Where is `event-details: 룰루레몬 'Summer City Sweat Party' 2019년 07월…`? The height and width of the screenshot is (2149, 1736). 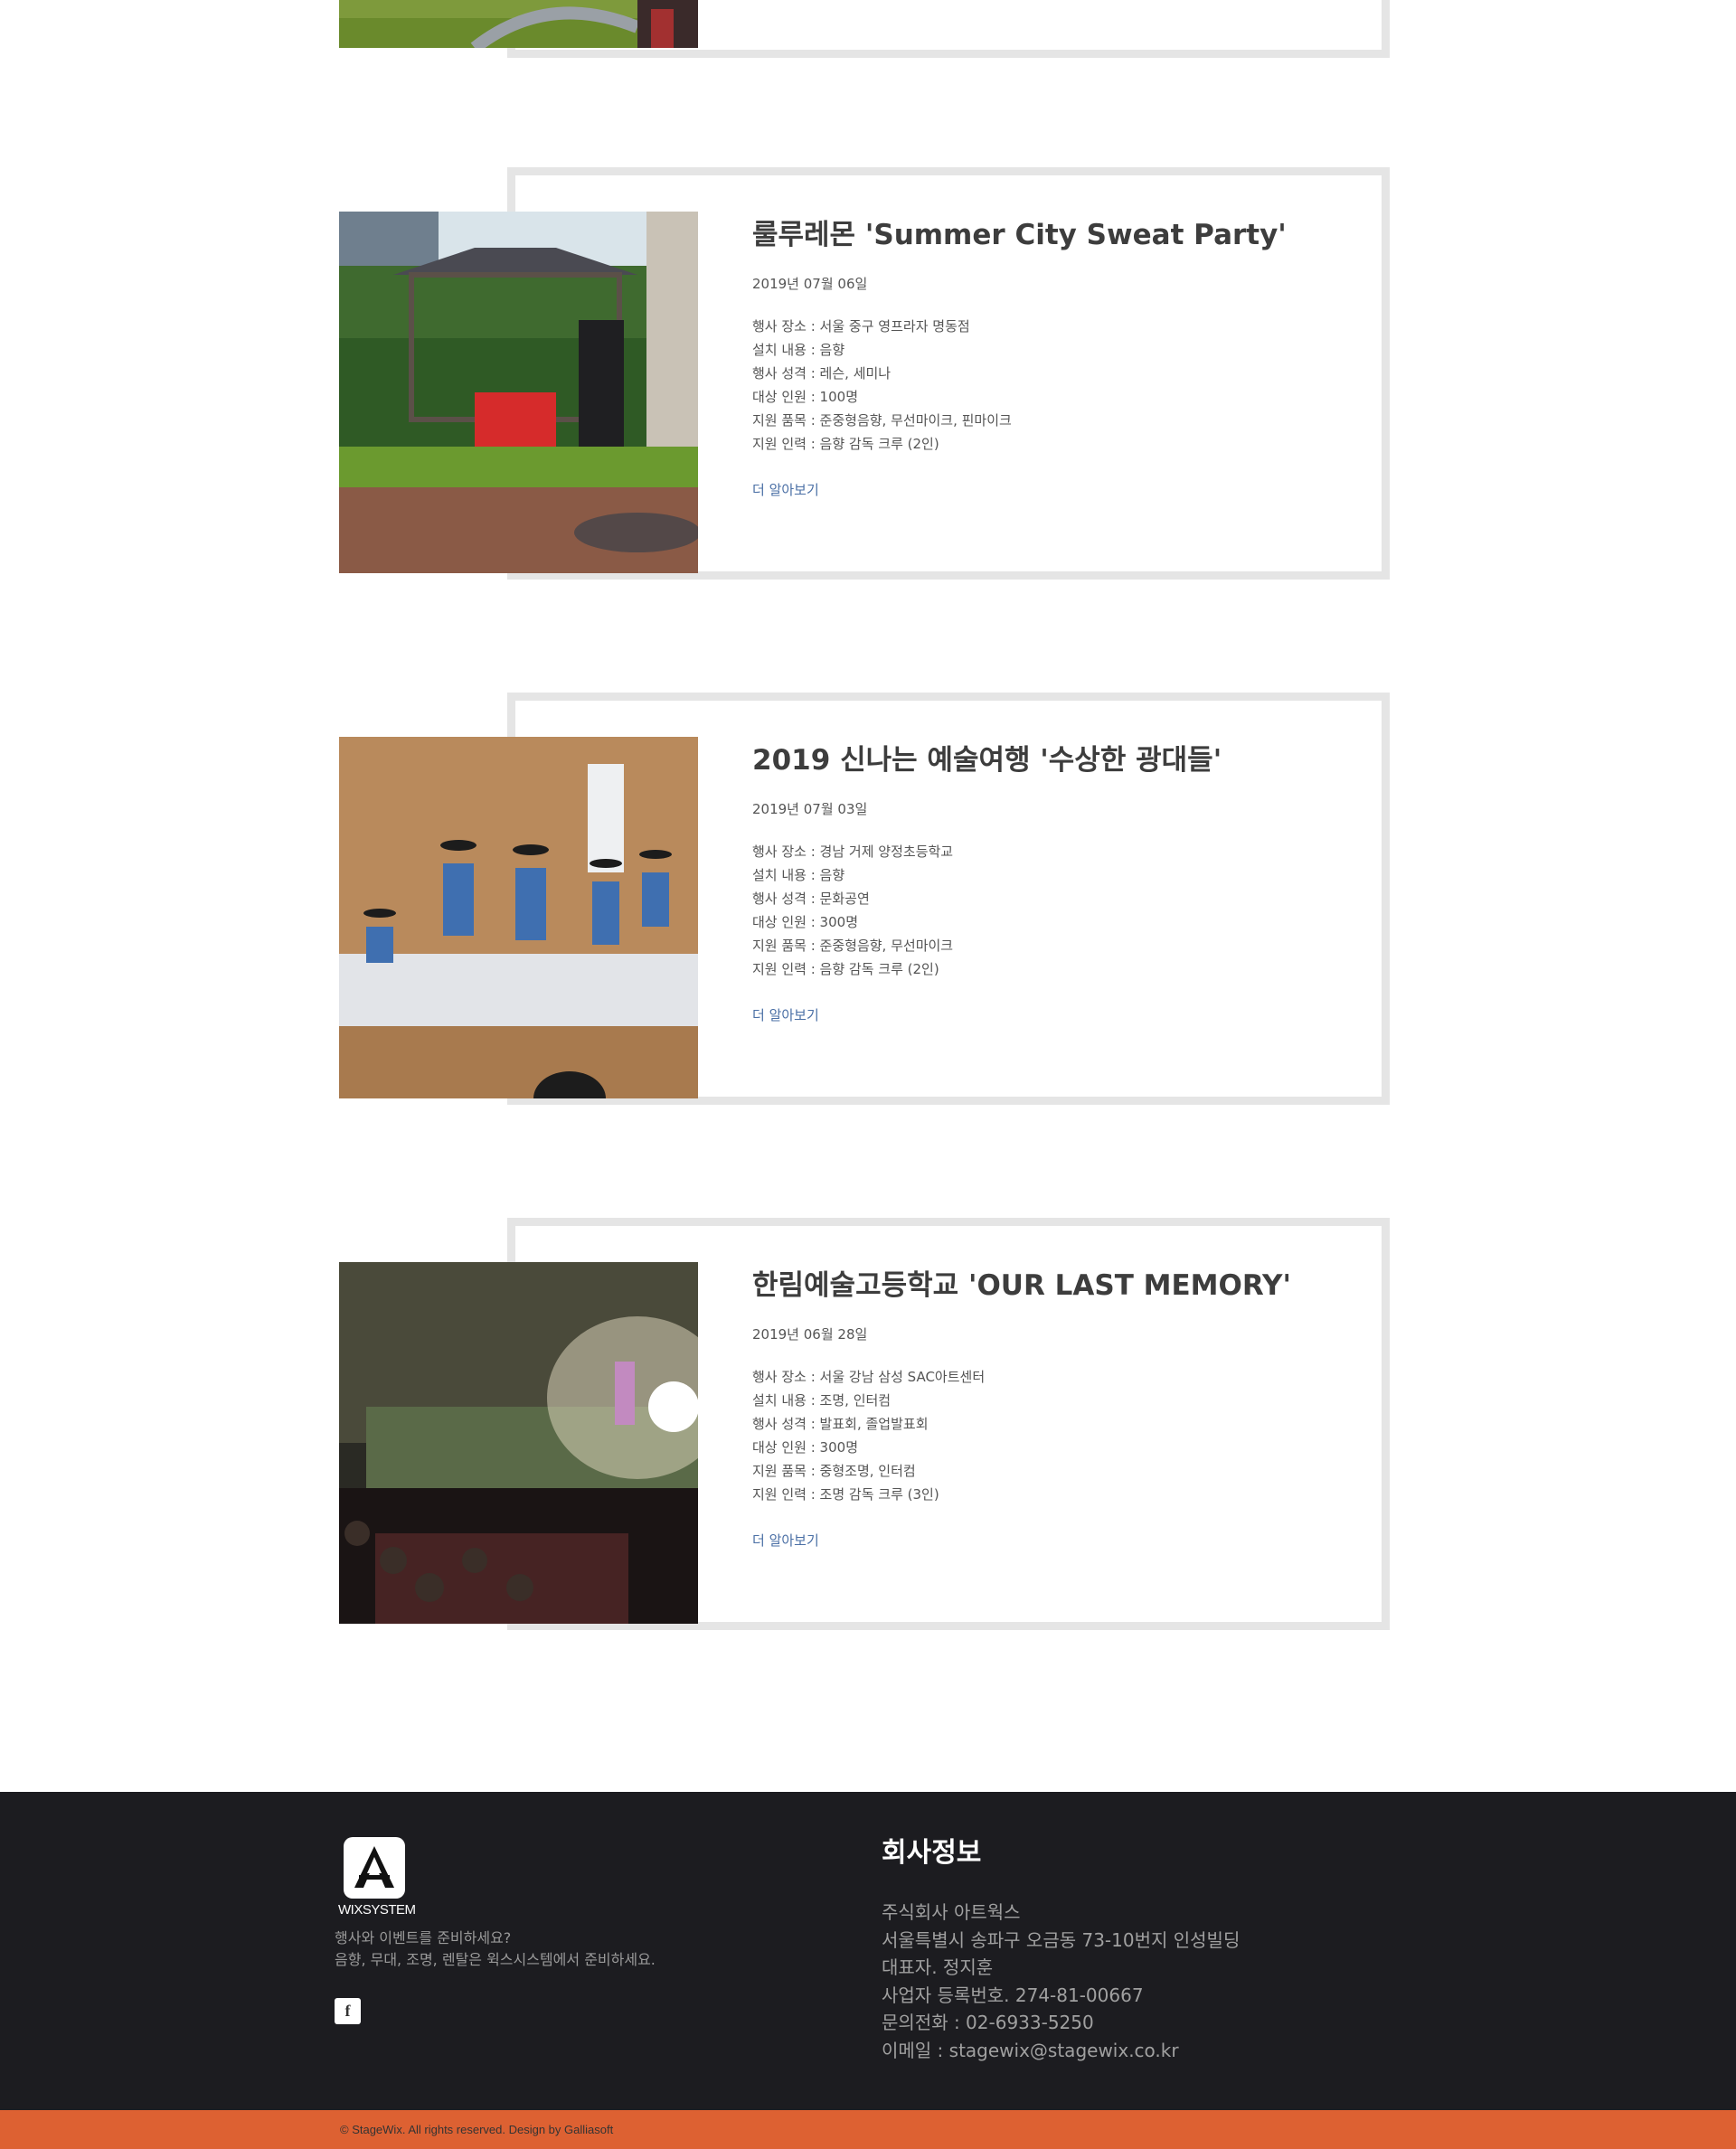
event-details: 룰루레몬 'Summer City Sweat Party' 2019년 07월… is located at coordinates (1041, 358).